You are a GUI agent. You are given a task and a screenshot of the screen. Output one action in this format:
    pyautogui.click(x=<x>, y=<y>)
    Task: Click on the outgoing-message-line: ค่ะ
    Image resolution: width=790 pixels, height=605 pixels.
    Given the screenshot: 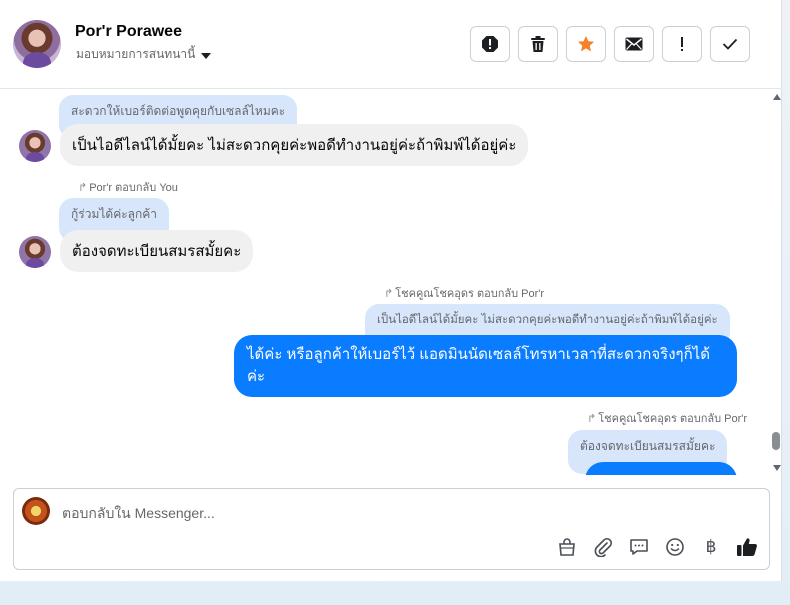 What is the action you would take?
    pyautogui.click(x=256, y=376)
    